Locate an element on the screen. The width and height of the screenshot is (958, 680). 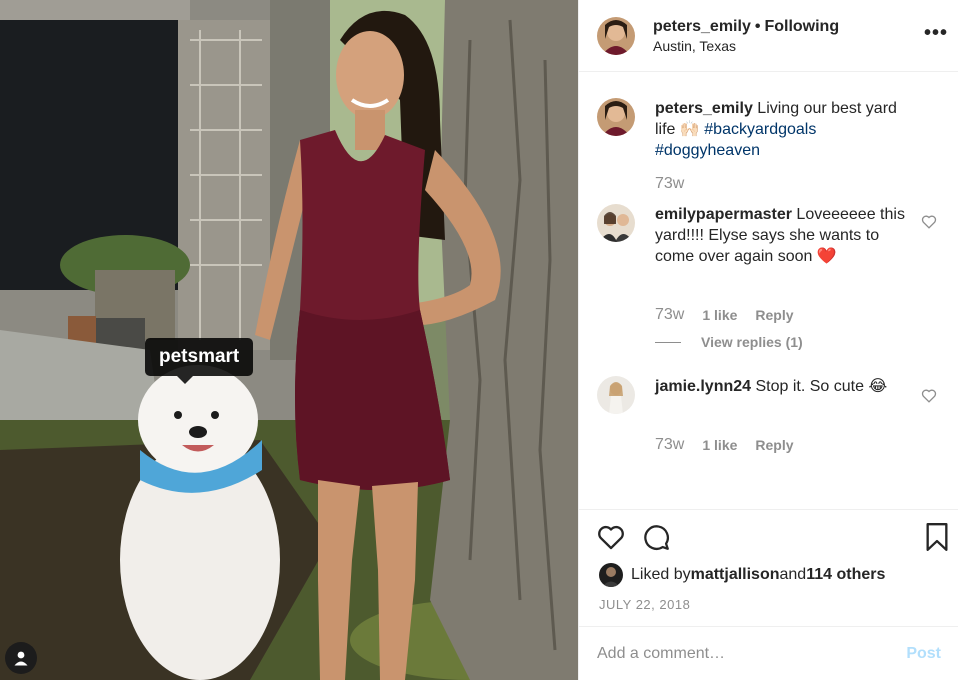
post-comment-button: Post is located at coordinates (923, 654).